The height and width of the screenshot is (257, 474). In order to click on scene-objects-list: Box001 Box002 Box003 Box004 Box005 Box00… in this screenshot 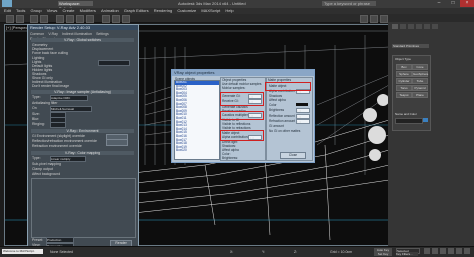, I will do `click(197, 120)`.